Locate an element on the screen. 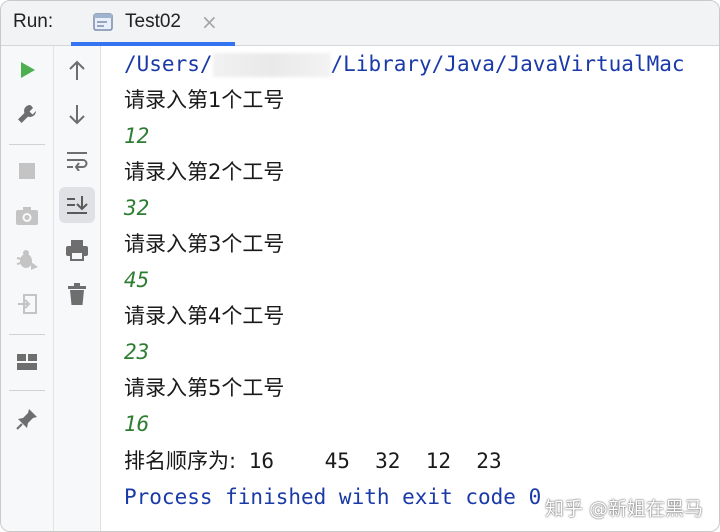 The image size is (720, 532). scroll-to-end-icon is located at coordinates (77, 205).